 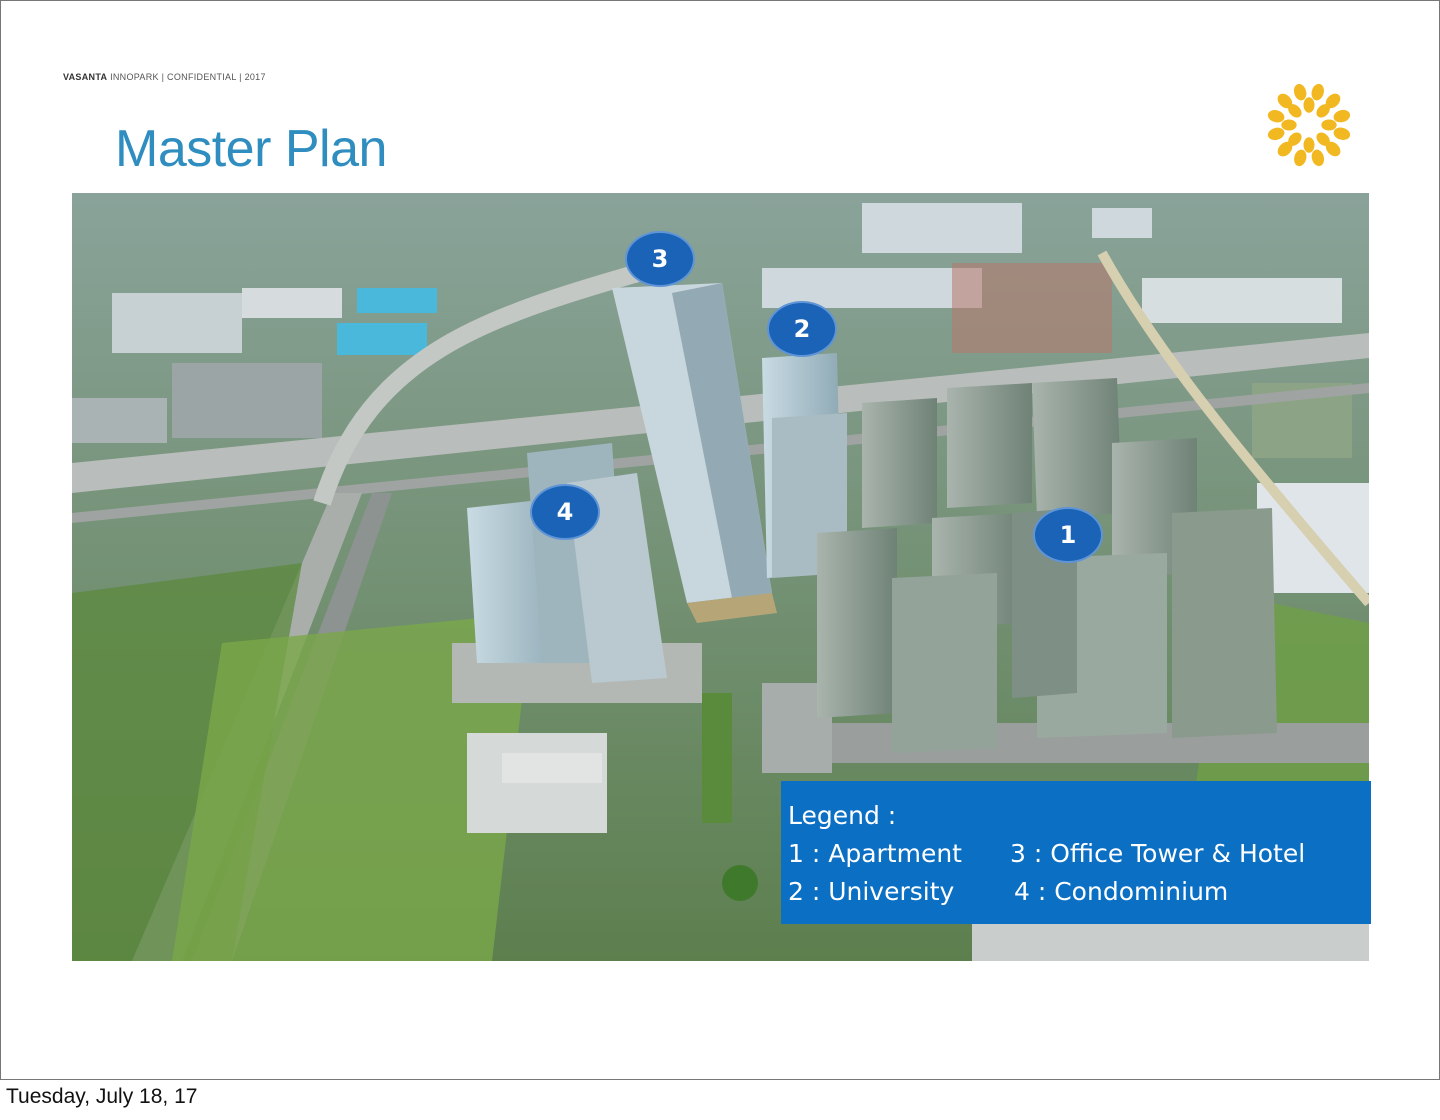 I want to click on legend-row-2: 2 : University 4 : Condominium, so click(x=1079, y=892).